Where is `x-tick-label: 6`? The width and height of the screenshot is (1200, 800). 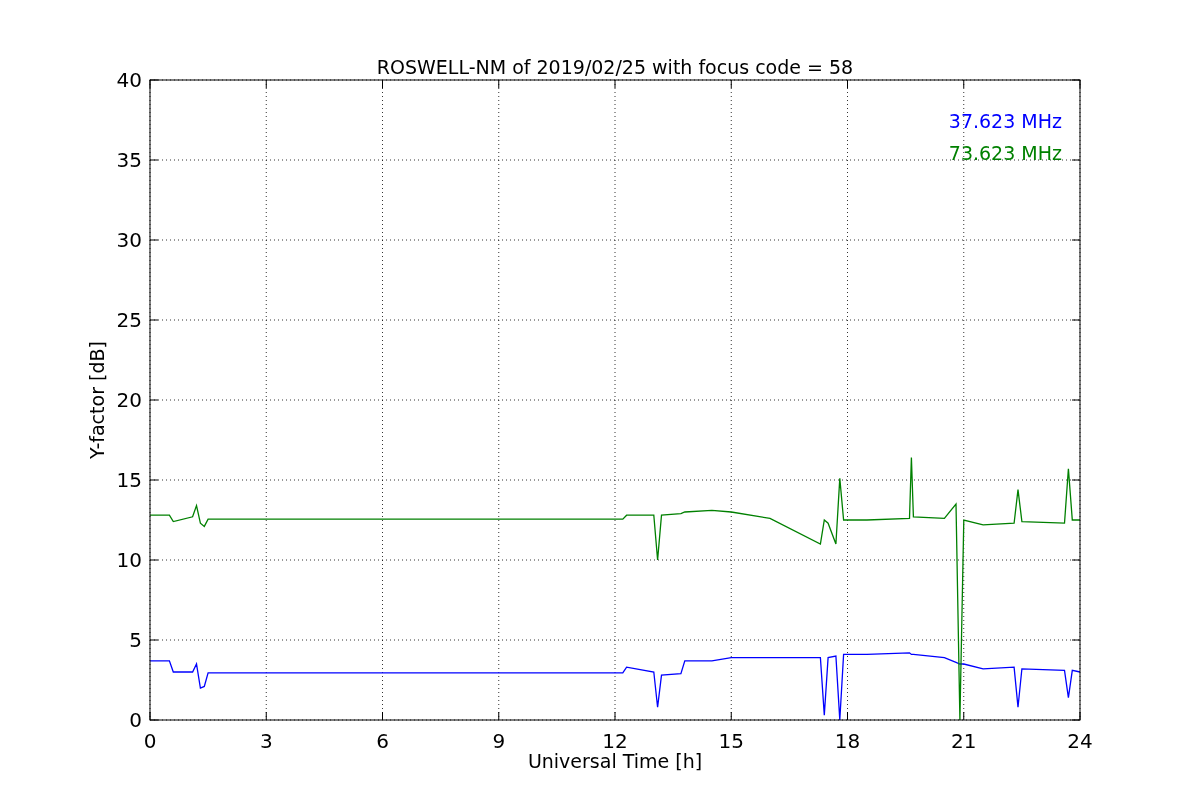 x-tick-label: 6 is located at coordinates (382, 741).